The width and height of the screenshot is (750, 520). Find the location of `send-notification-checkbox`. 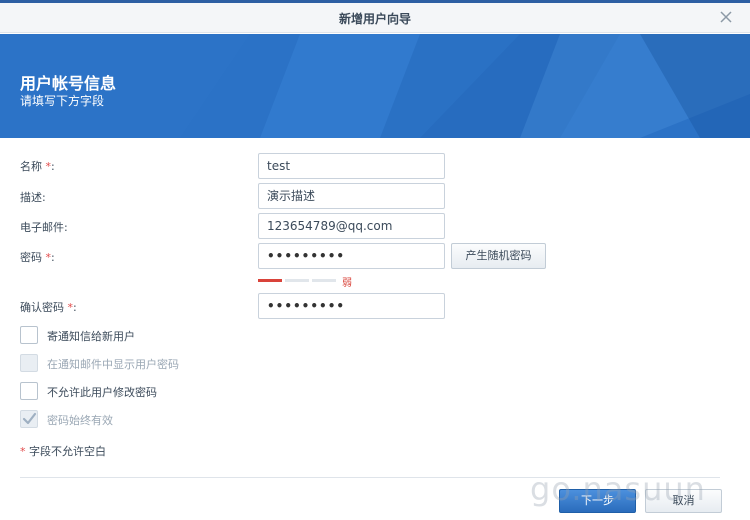

send-notification-checkbox is located at coordinates (29, 335).